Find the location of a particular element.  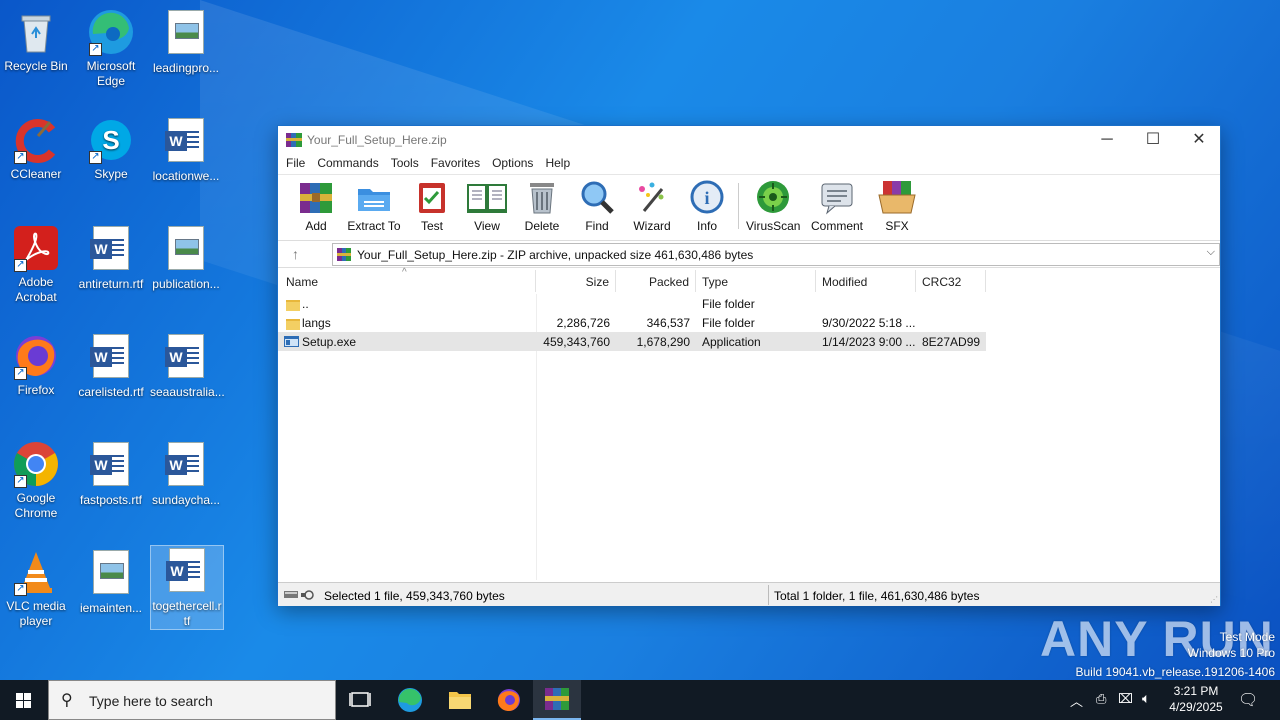

taskbar-edge-button is located at coordinates (410, 700).